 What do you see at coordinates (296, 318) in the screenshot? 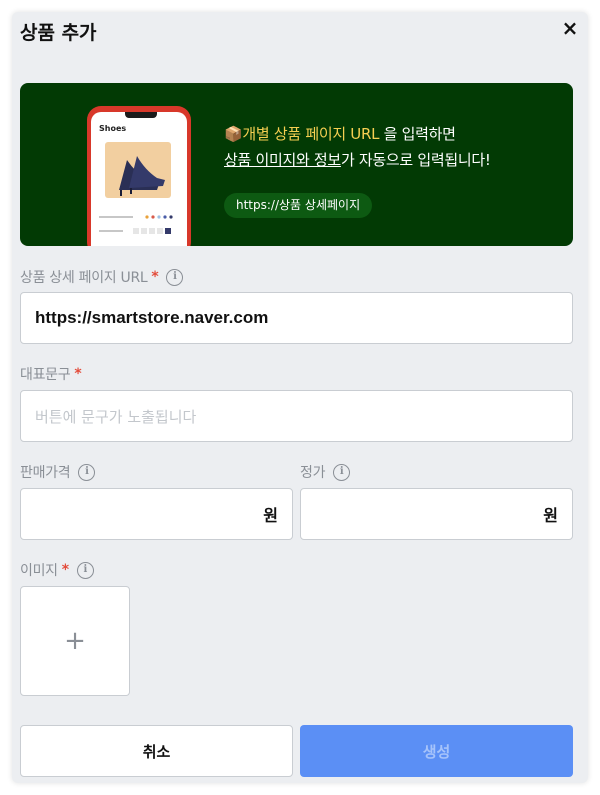
I see `url-input: https://smartstore.naver.com` at bounding box center [296, 318].